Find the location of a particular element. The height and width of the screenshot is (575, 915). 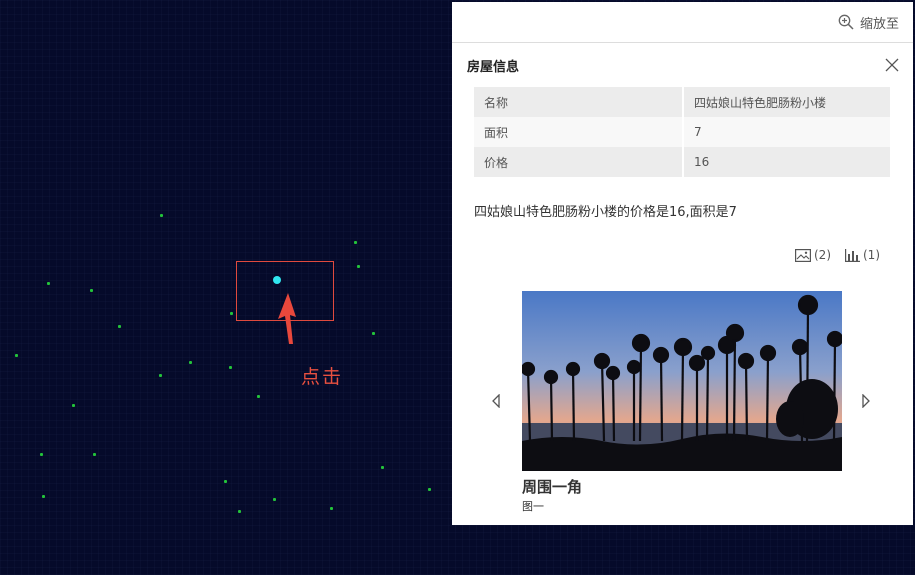

chevron-left-icon is located at coordinates (496, 401).